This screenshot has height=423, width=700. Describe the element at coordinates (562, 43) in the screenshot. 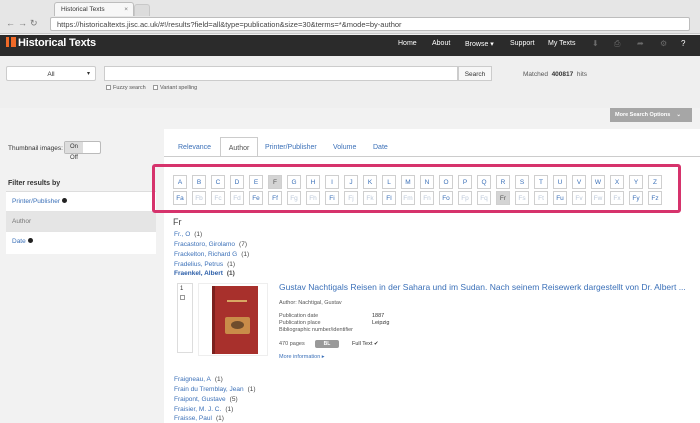

I see `nav-my-texts: My Texts` at that location.